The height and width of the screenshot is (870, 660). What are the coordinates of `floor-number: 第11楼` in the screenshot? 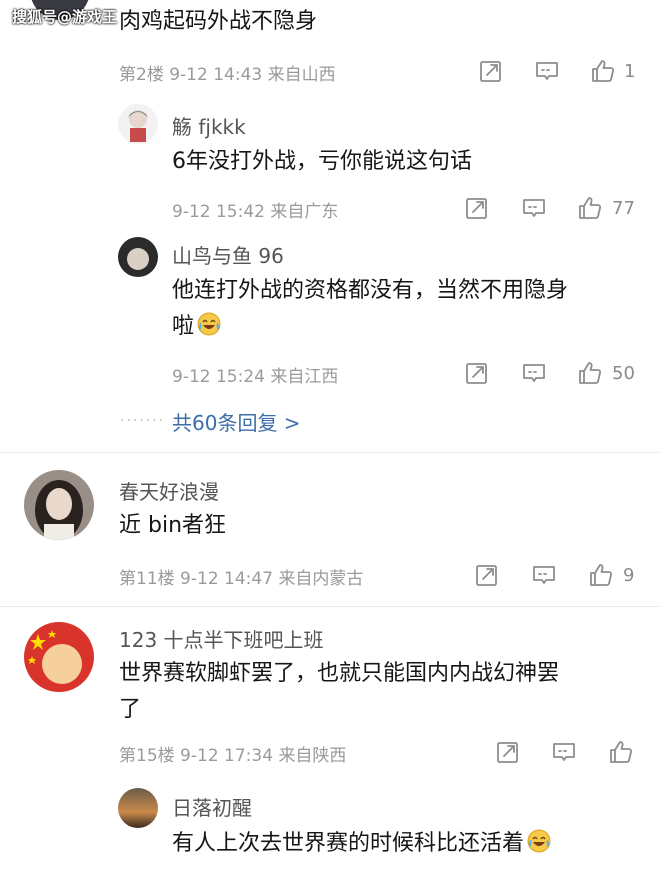 It's located at (147, 579).